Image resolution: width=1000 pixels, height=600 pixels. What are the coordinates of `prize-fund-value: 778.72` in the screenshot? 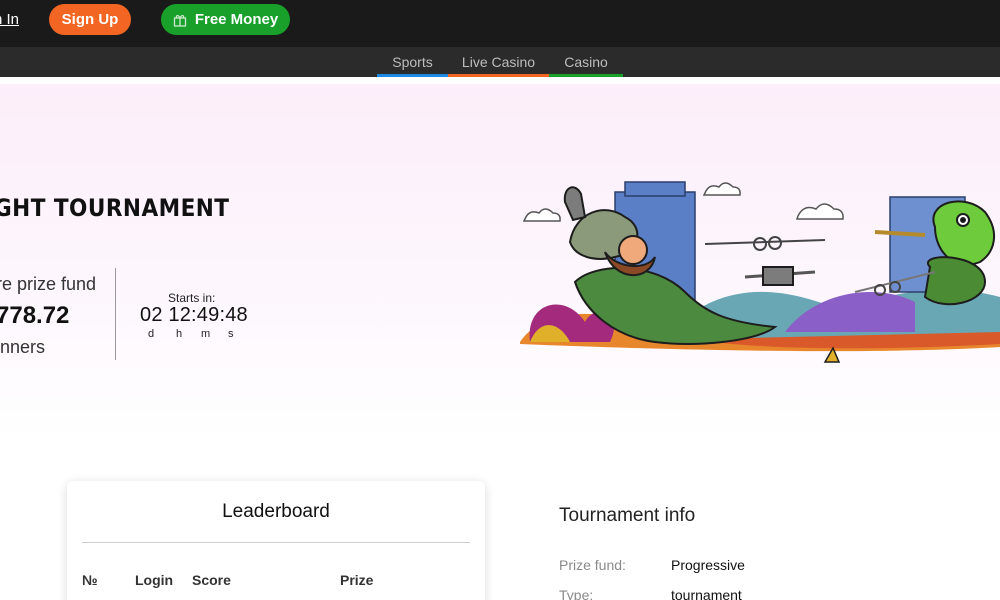 It's located at (35, 315).